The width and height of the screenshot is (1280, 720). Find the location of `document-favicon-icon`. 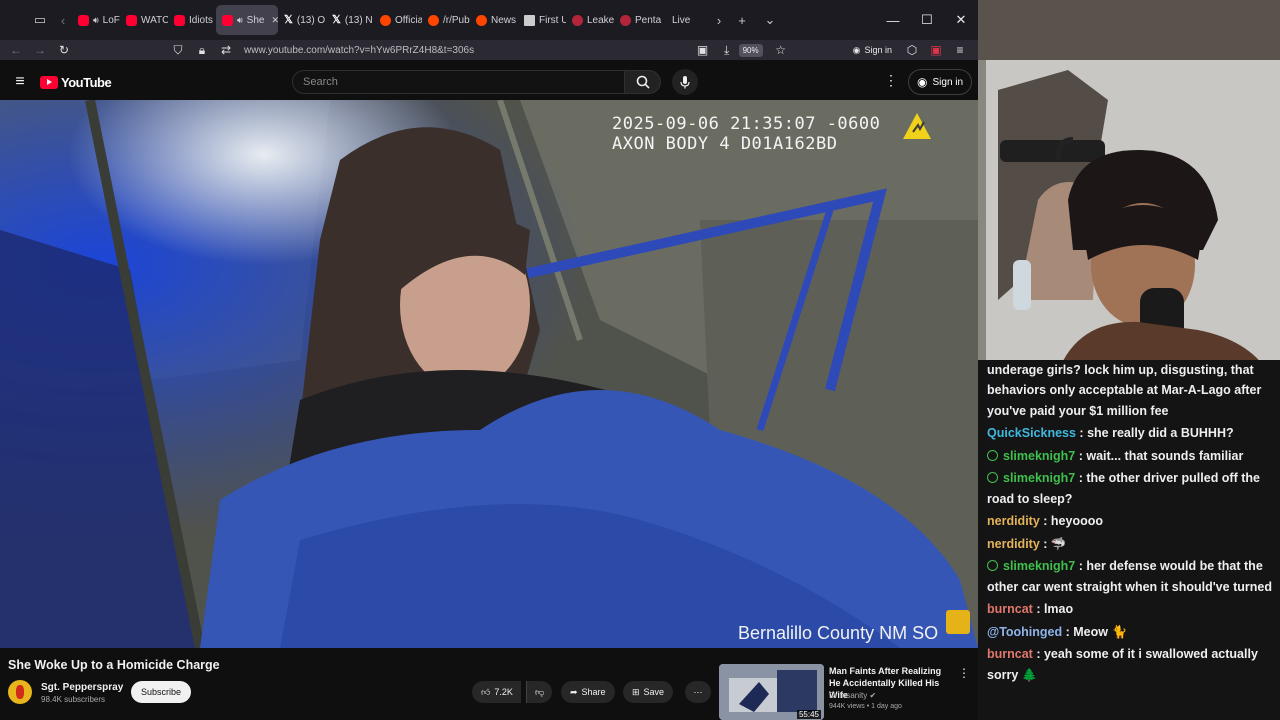

document-favicon-icon is located at coordinates (529, 20).